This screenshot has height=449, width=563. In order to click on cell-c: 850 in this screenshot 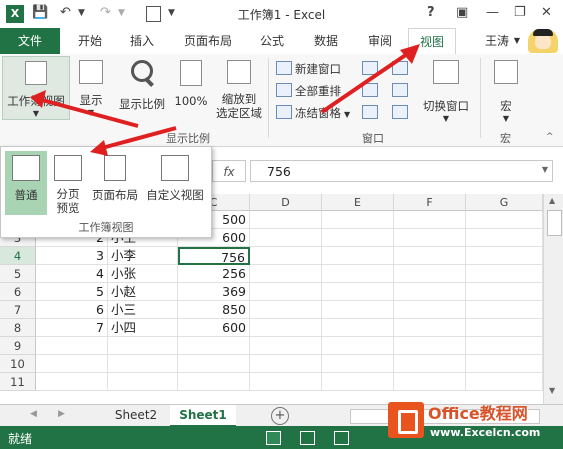, I will do `click(214, 310)`.